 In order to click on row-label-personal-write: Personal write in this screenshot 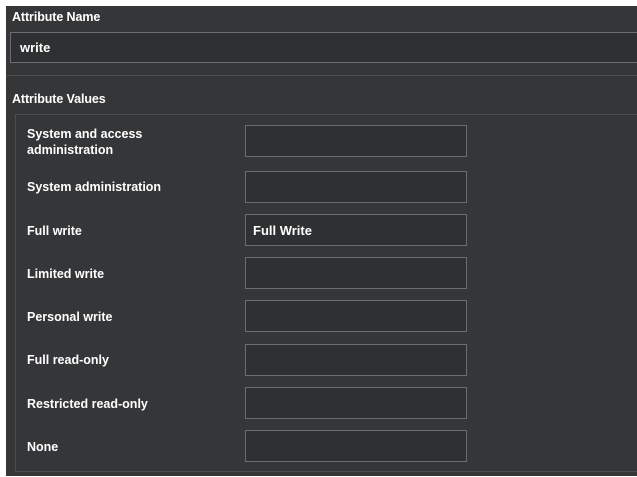, I will do `click(70, 317)`.